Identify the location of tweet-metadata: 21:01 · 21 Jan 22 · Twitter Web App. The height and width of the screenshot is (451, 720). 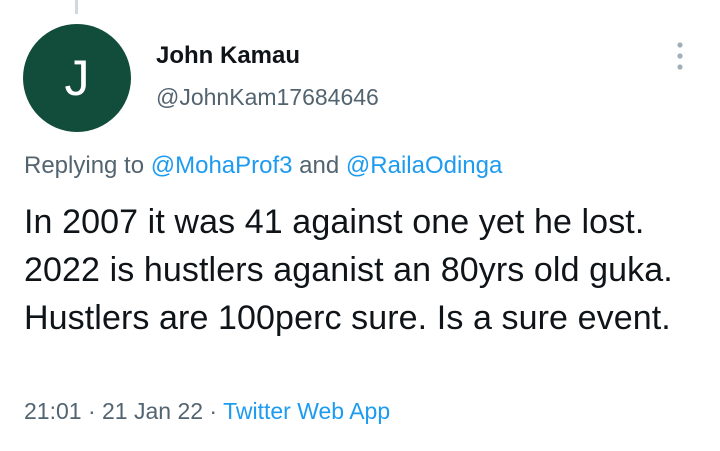
(207, 411).